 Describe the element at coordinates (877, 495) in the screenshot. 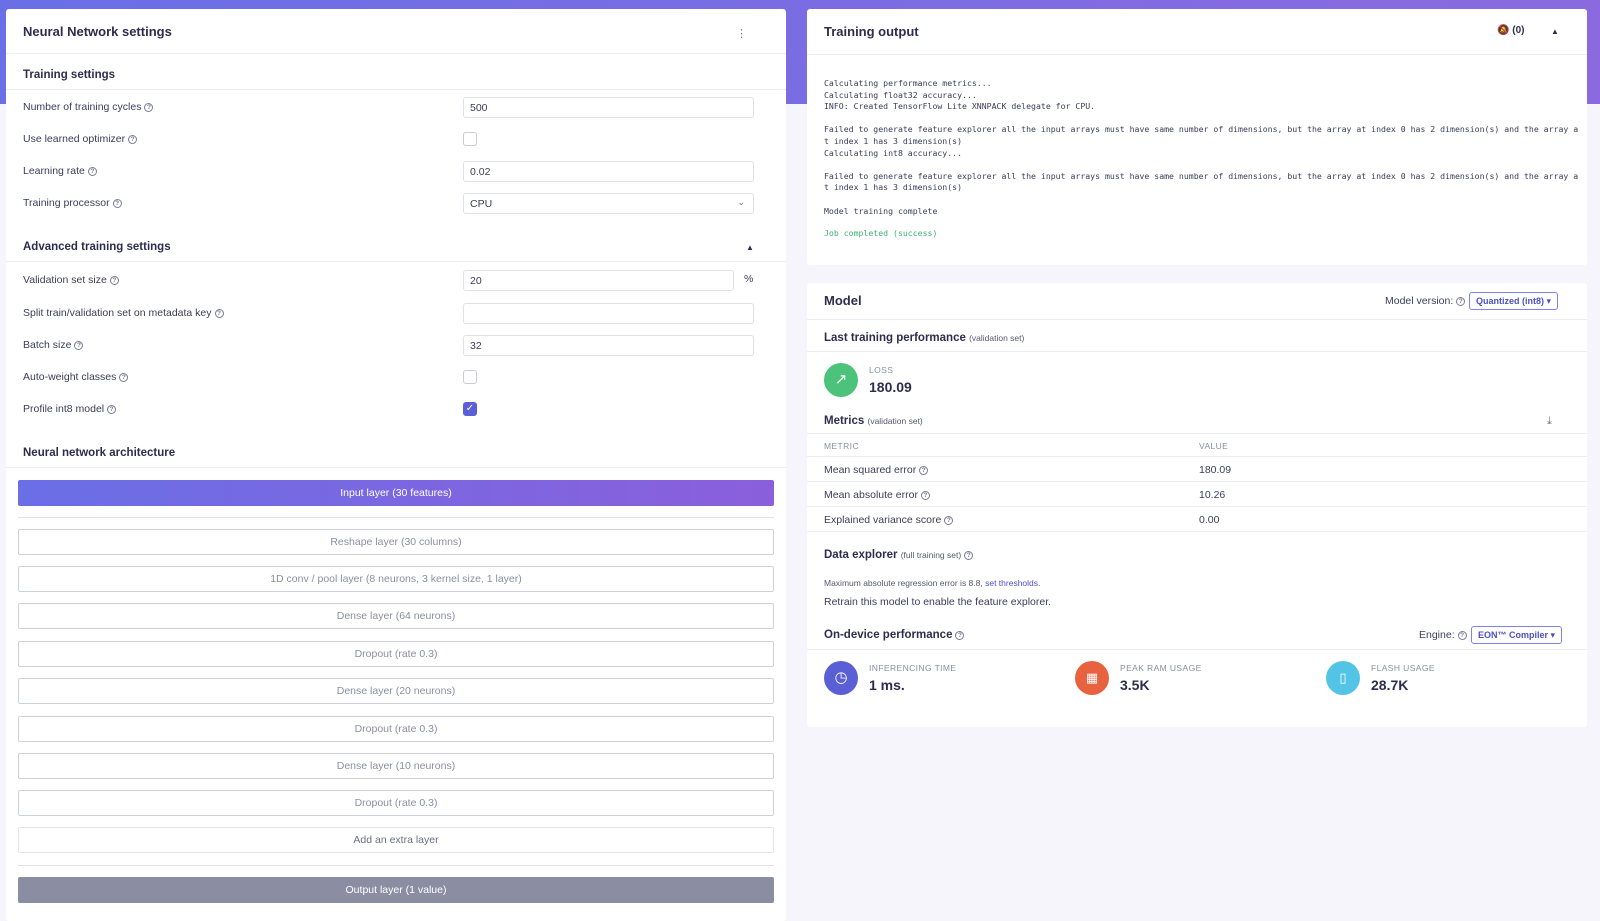

I see `metric-name: Mean absolute error?` at that location.